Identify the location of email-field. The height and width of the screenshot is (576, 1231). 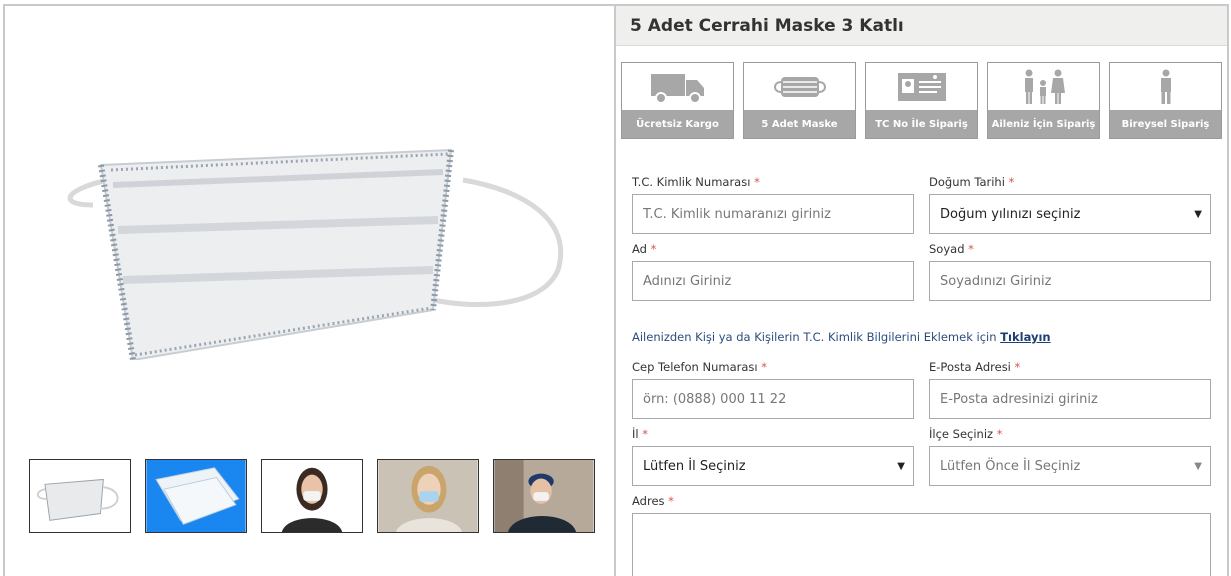
(1070, 399).